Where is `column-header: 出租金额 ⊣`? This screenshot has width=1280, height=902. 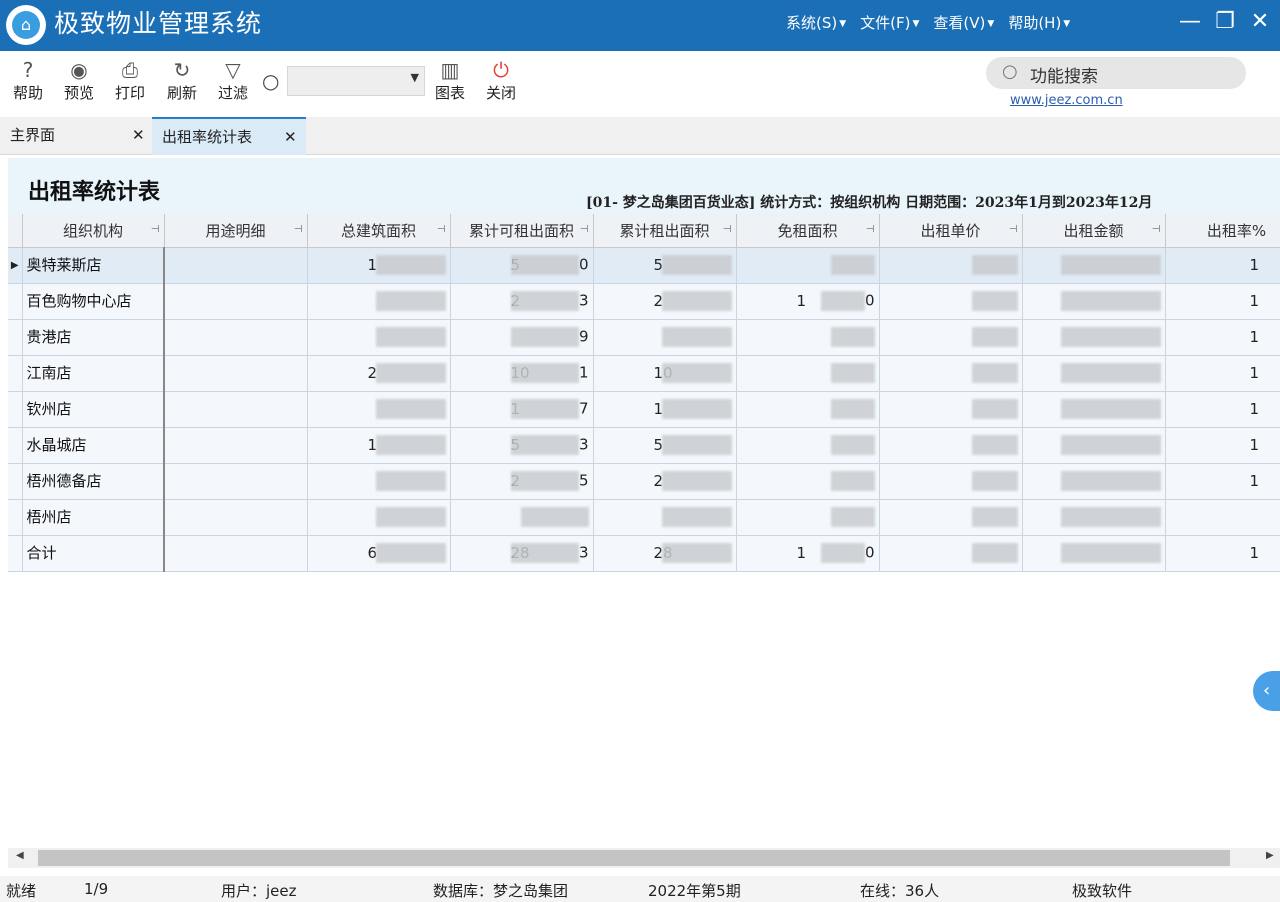 column-header: 出租金额 ⊣ is located at coordinates (1094, 231).